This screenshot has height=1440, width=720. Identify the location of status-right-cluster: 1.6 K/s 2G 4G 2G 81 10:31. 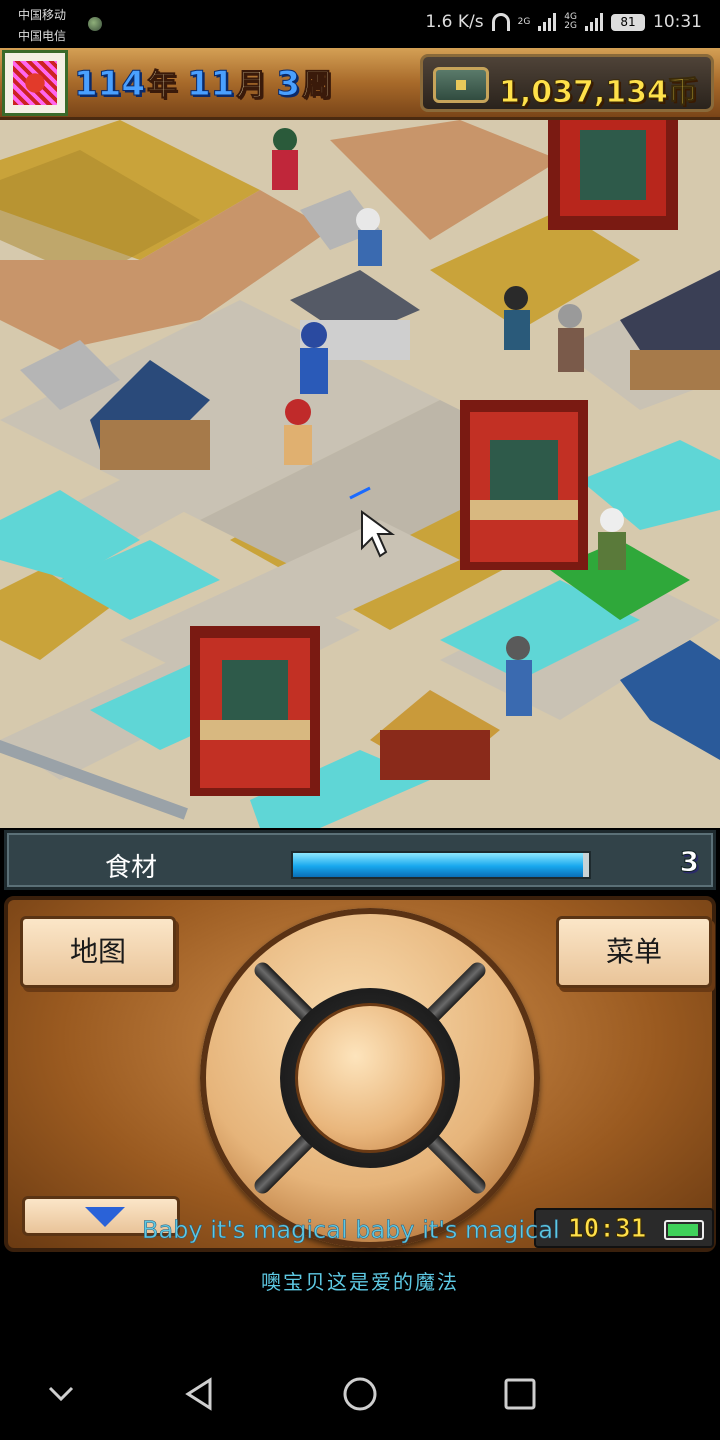
(563, 22).